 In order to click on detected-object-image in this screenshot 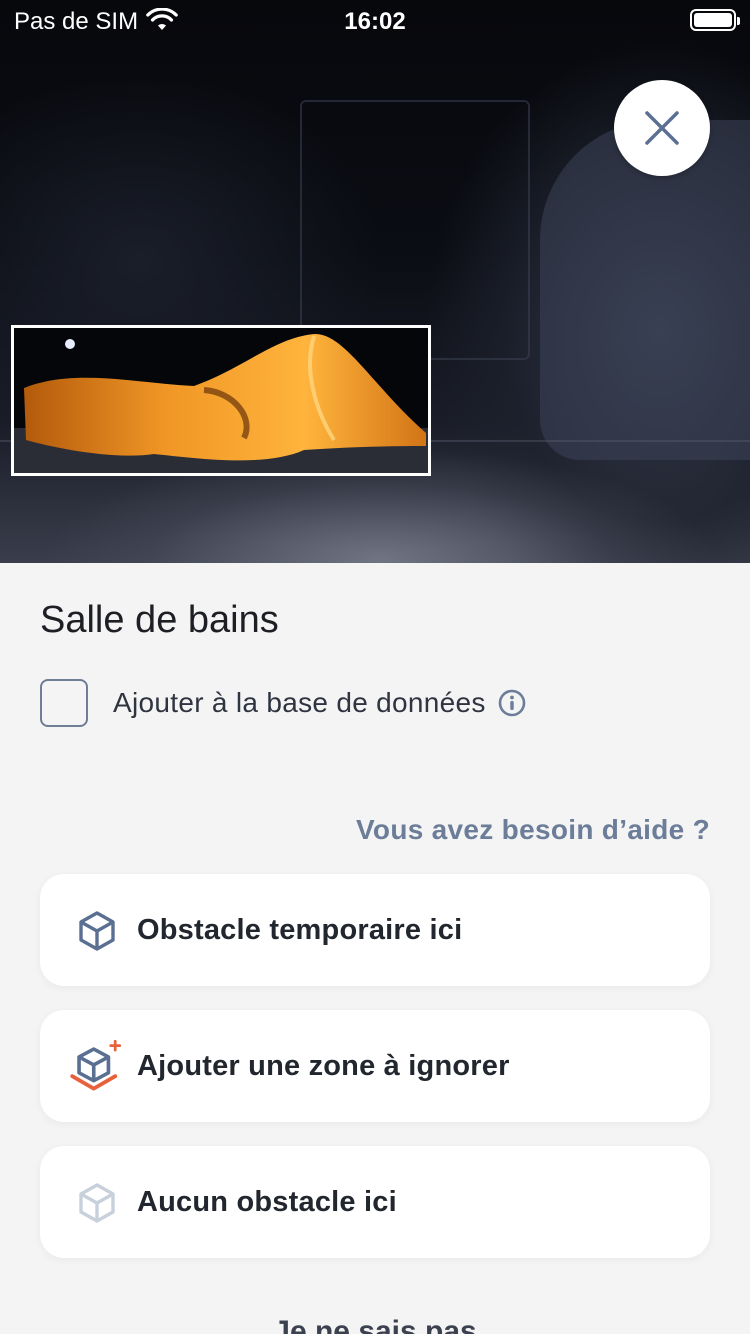, I will do `click(221, 400)`.